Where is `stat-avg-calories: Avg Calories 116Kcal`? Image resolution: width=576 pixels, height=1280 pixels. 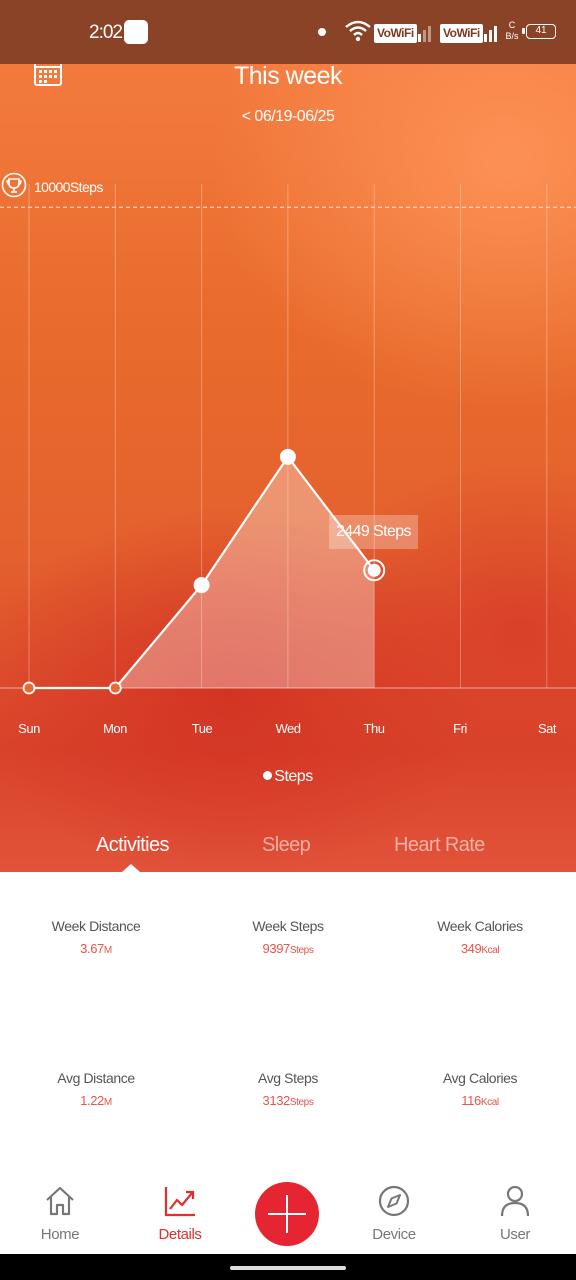 stat-avg-calories: Avg Calories 116Kcal is located at coordinates (480, 1089).